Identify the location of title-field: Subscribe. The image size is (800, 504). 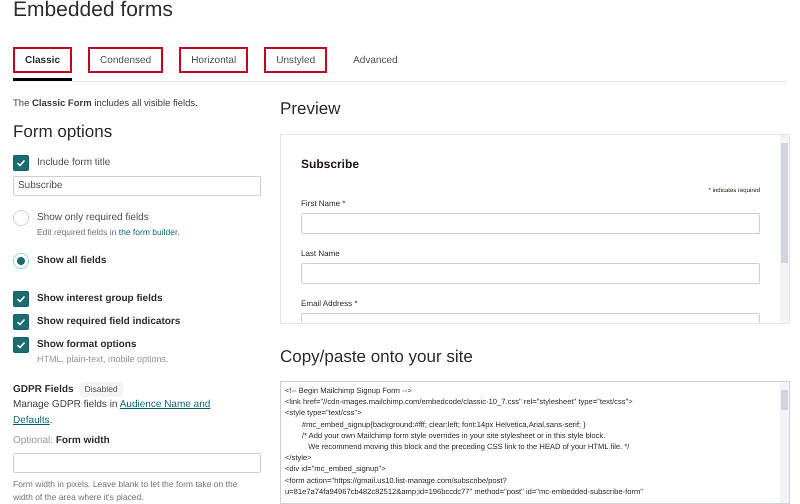
(137, 186).